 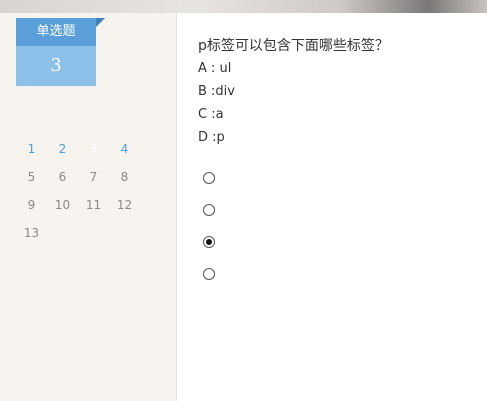 What do you see at coordinates (124, 205) in the screenshot?
I see `nav-item-12: 12` at bounding box center [124, 205].